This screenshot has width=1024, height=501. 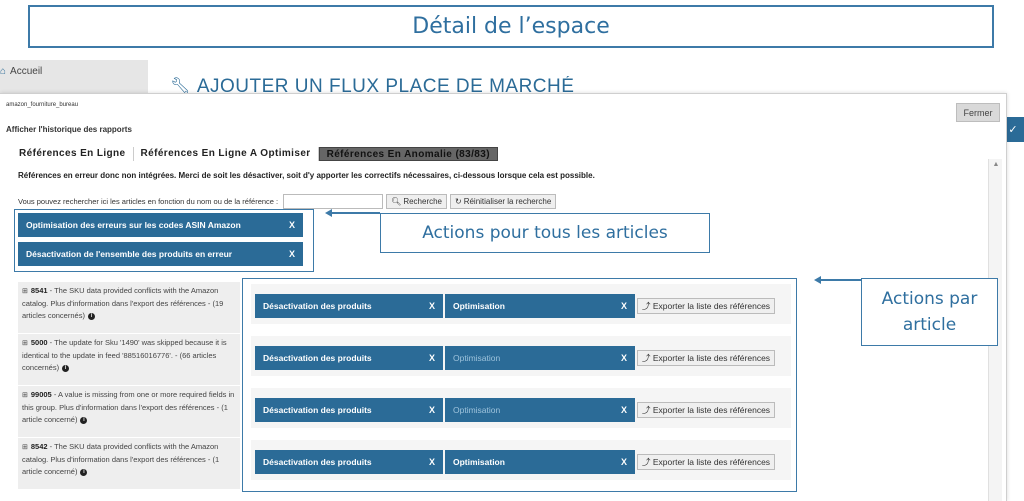 What do you see at coordinates (996, 164) in the screenshot?
I see `scroll-up-icon: ▲` at bounding box center [996, 164].